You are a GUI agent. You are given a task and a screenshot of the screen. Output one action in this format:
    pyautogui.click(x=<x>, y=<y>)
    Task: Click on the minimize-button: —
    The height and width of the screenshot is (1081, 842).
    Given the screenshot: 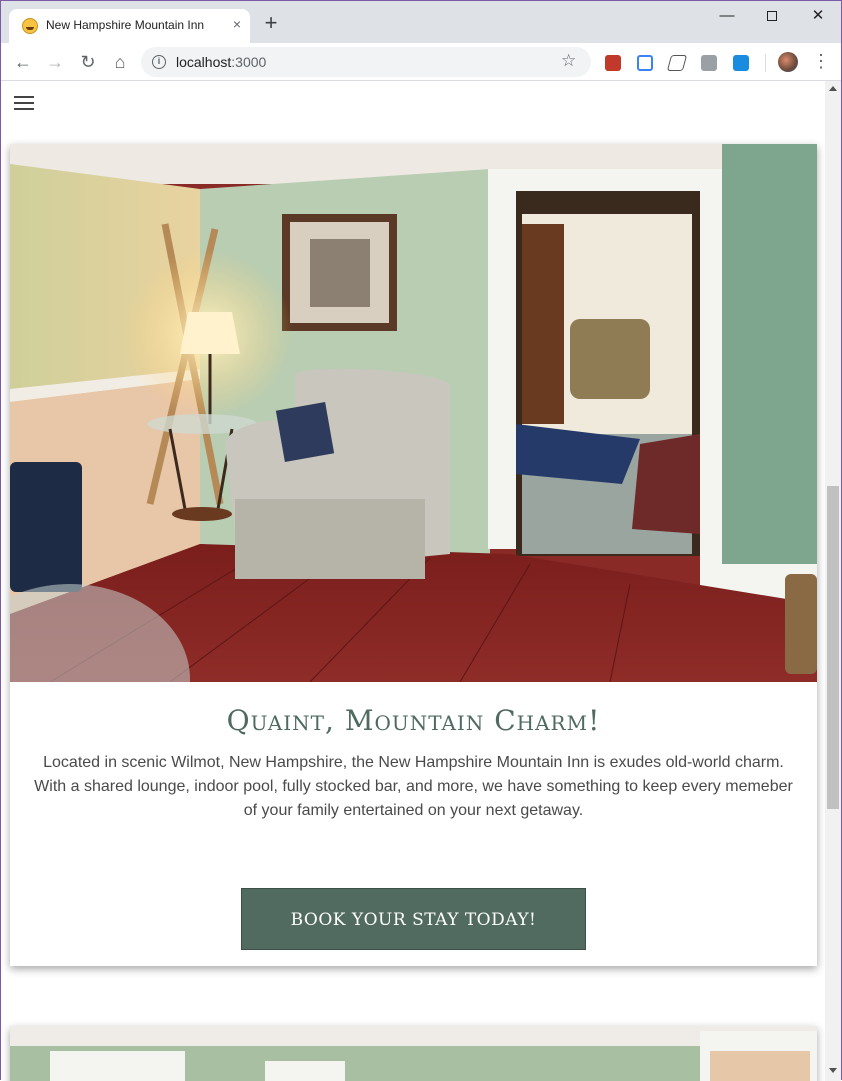 What is the action you would take?
    pyautogui.click(x=727, y=17)
    